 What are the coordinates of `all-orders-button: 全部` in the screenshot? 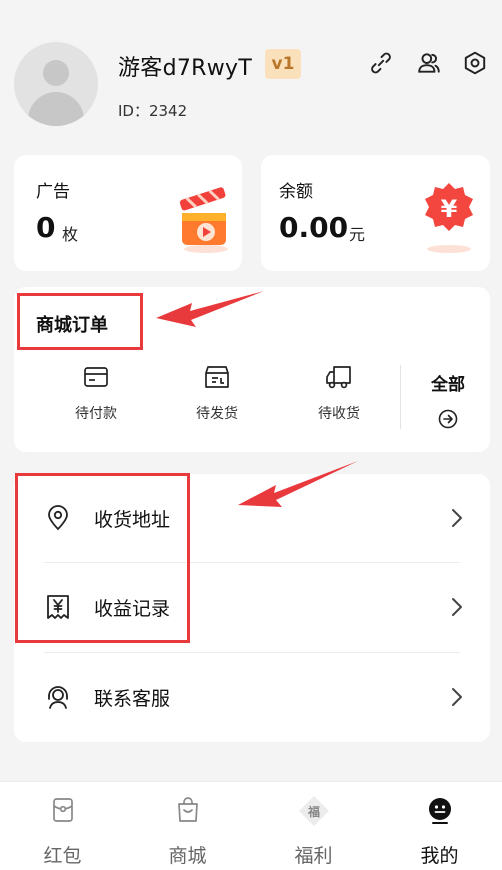 It's located at (448, 399).